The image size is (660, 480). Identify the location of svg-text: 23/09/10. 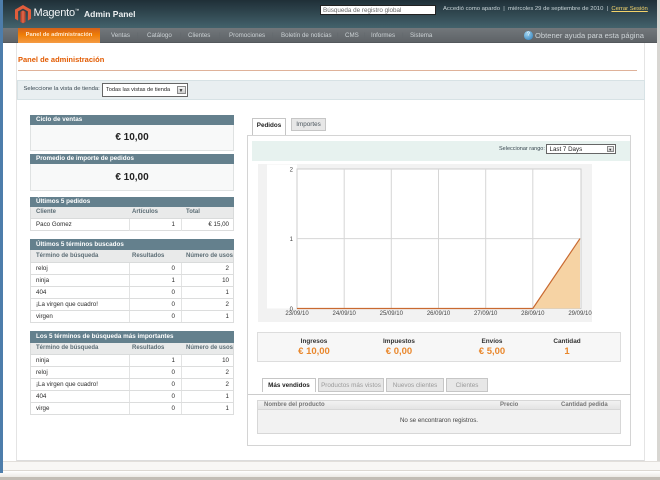
(297, 314).